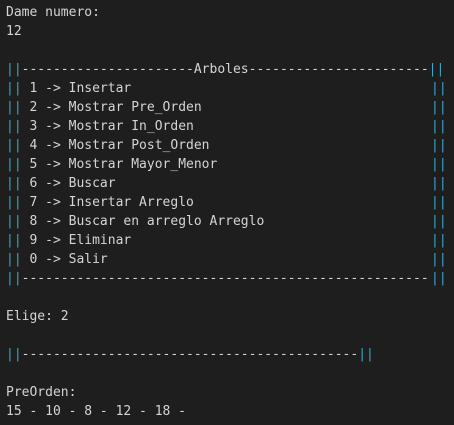  What do you see at coordinates (111, 107) in the screenshot?
I see `menu-item-label: 2 -> Mostrar Pre_Orden` at bounding box center [111, 107].